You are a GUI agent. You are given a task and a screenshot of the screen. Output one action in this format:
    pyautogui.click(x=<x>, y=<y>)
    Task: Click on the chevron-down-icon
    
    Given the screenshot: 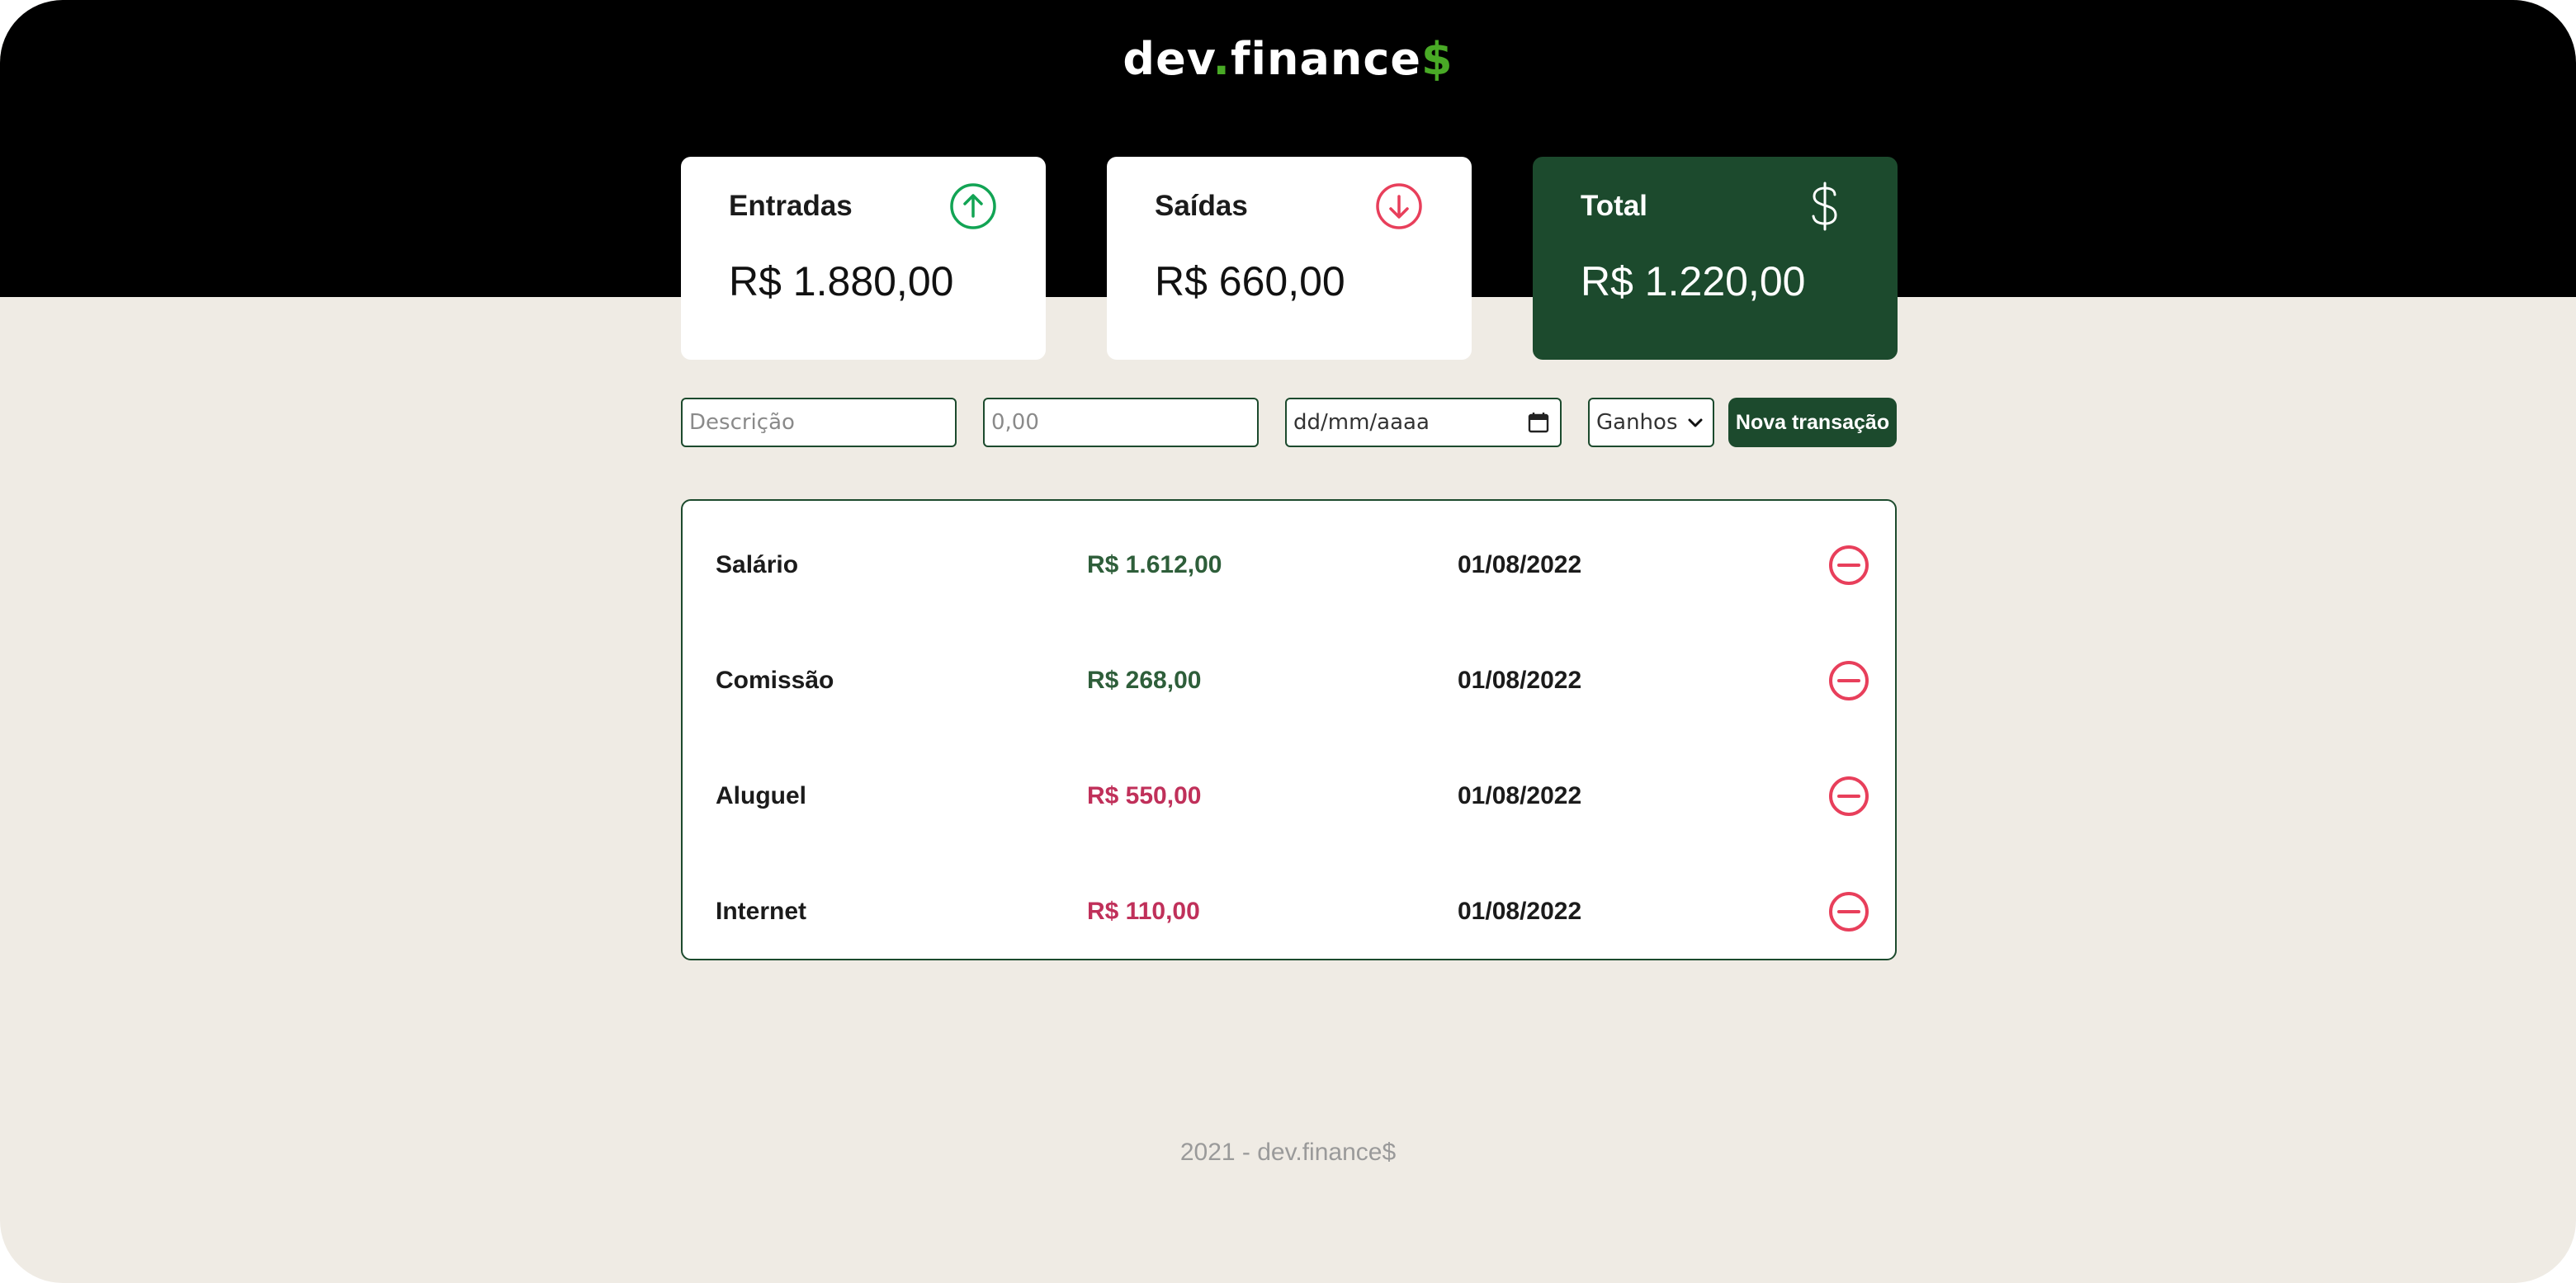 What is the action you would take?
    pyautogui.click(x=1695, y=422)
    